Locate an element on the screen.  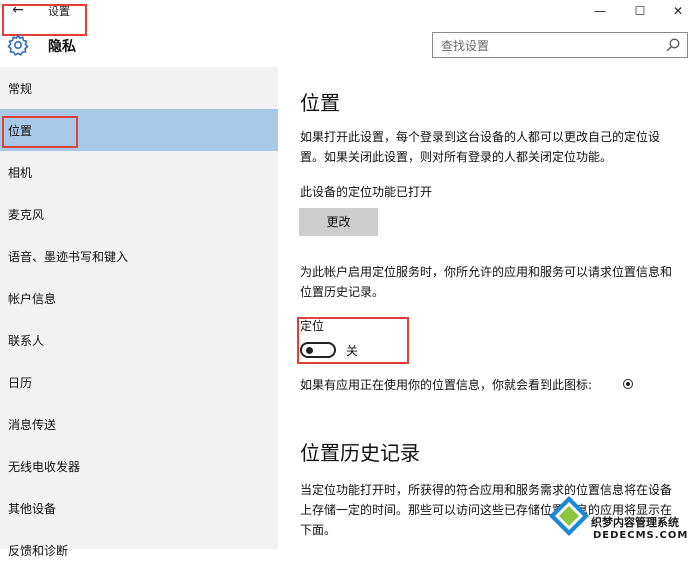
sidebar-item-account-info: 帐户信息 is located at coordinates (139, 298).